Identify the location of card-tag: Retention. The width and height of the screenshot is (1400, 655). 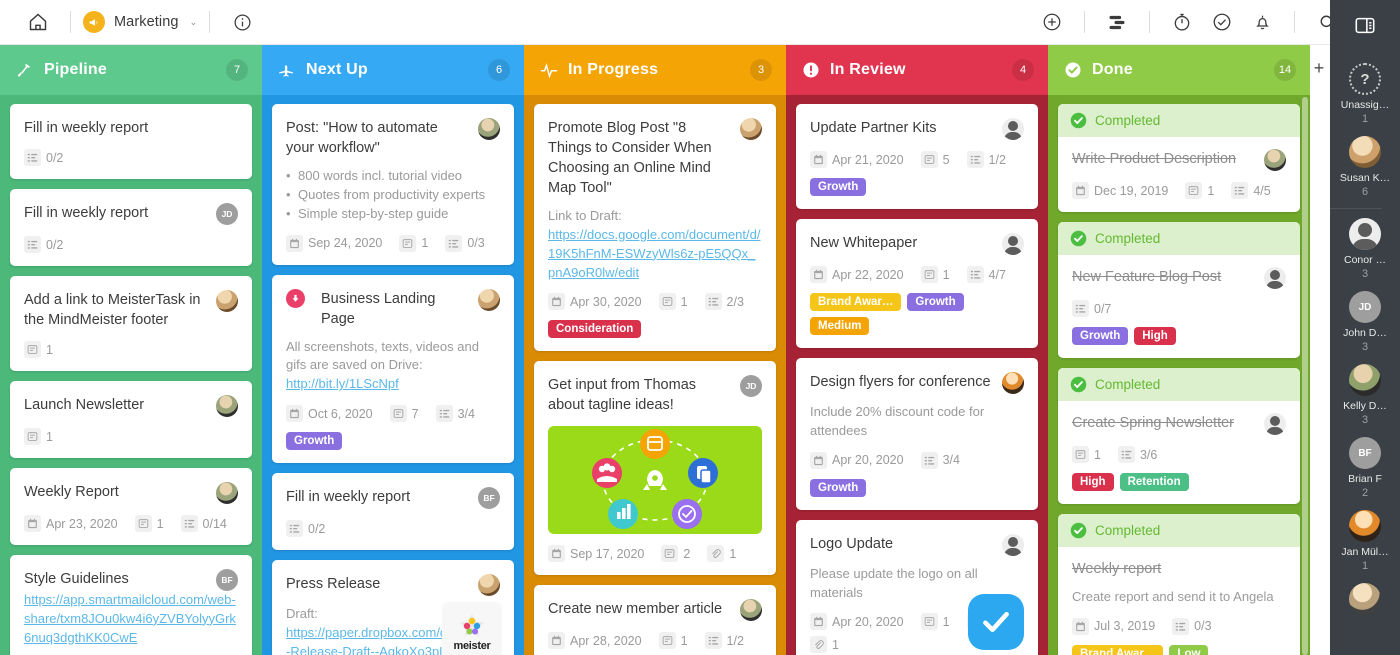
(1154, 482).